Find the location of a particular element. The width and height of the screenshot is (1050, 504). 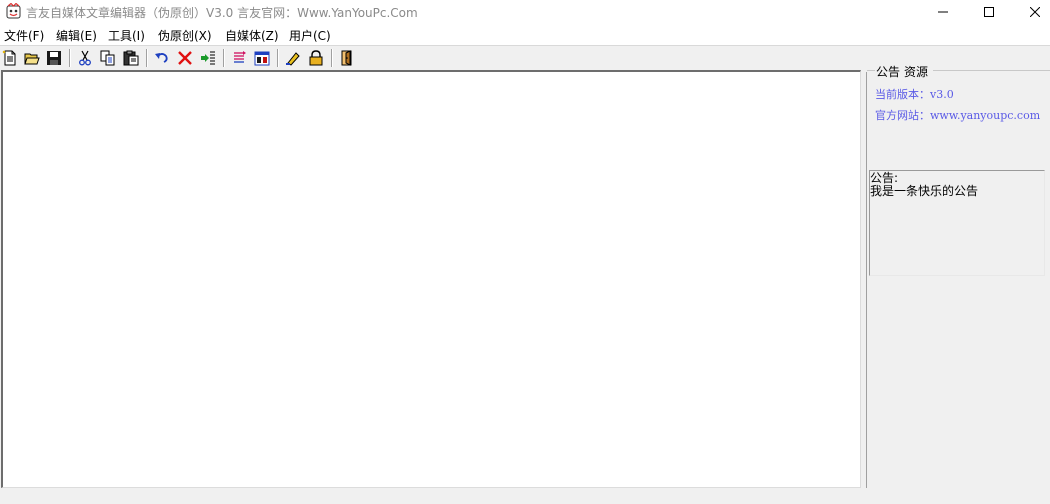

delete-icon is located at coordinates (185, 58).